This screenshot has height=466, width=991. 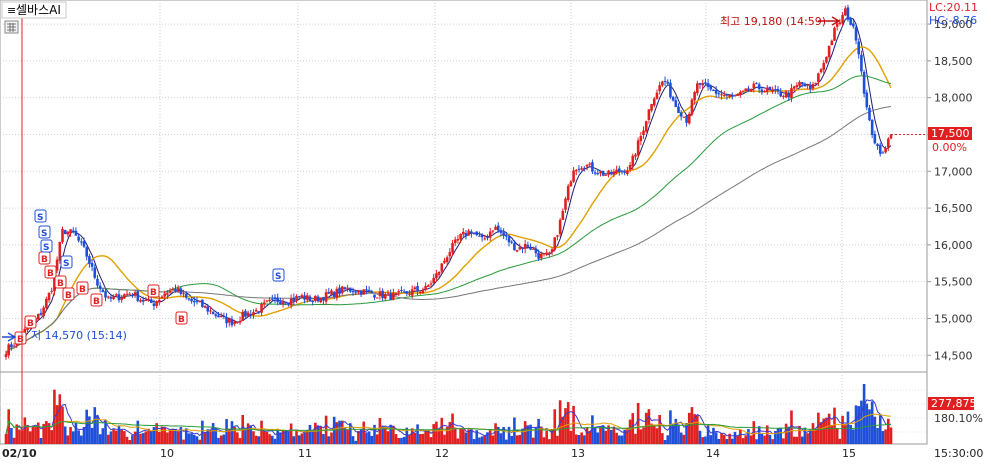 What do you see at coordinates (953, 208) in the screenshot?
I see `y-tick-label: 16,500` at bounding box center [953, 208].